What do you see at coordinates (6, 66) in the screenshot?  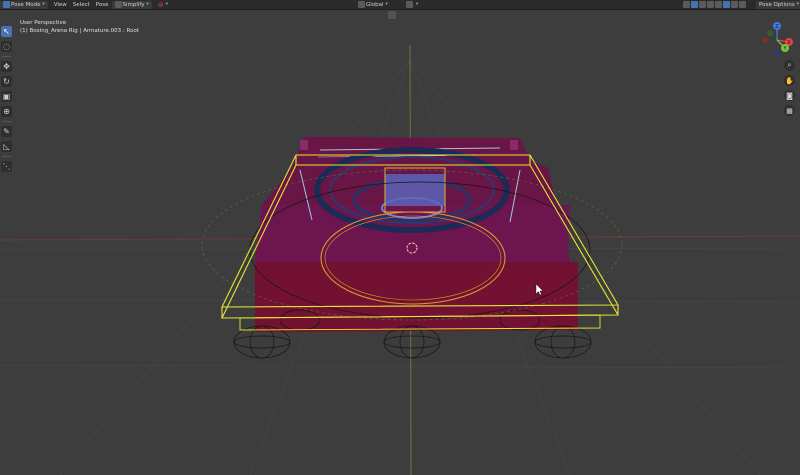 I see `move-icon: ✥` at bounding box center [6, 66].